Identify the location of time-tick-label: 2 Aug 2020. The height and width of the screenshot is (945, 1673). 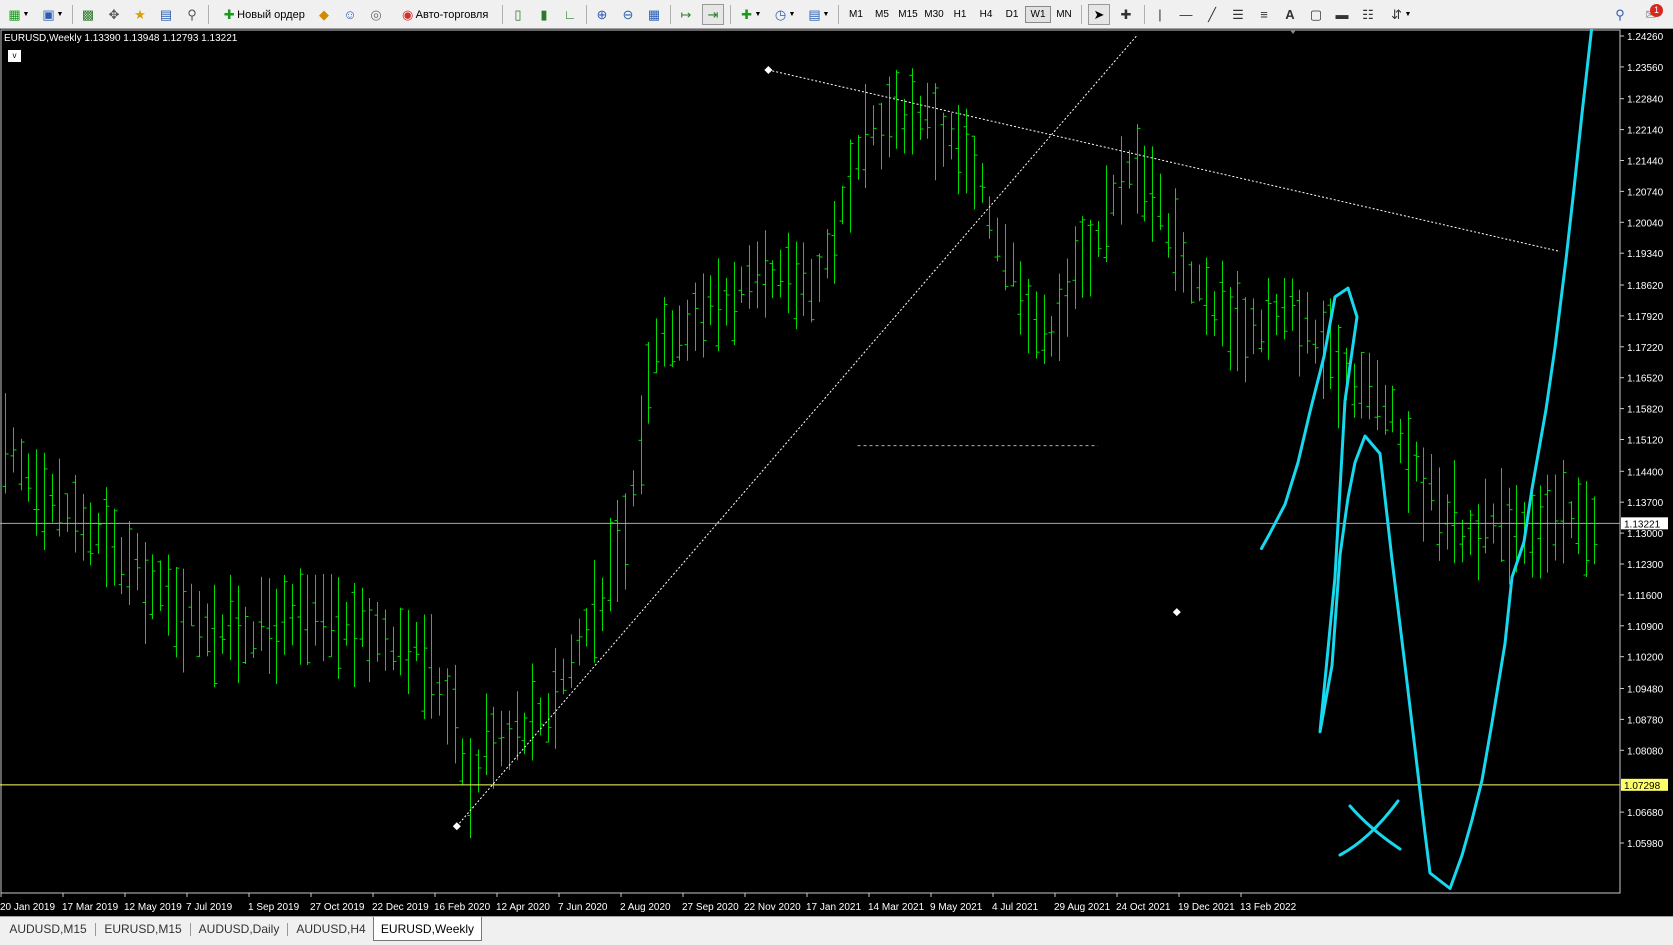
(645, 907).